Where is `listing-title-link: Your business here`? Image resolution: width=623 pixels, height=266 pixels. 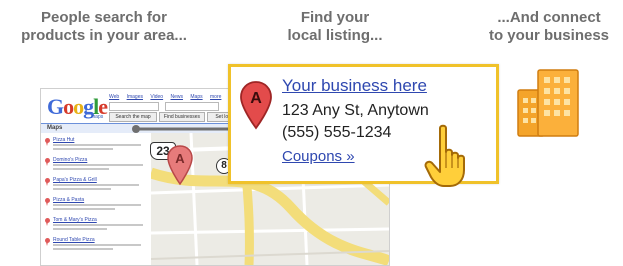
listing-title-link: Your business here is located at coordinates (354, 86).